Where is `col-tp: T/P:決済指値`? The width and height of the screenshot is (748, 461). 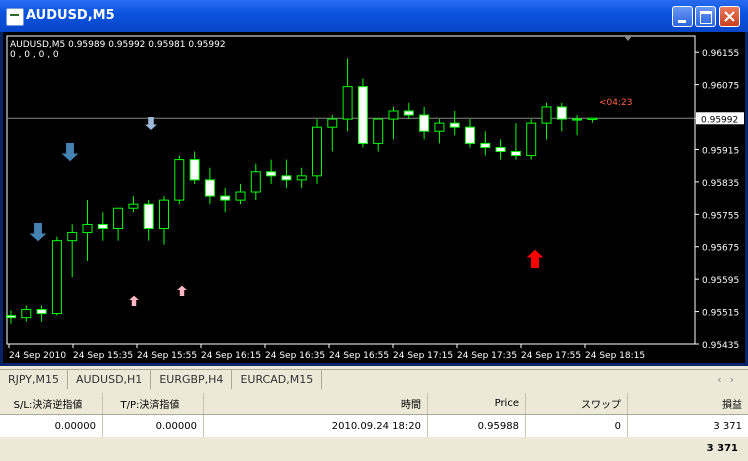
col-tp: T/P:決済指値 is located at coordinates (153, 403).